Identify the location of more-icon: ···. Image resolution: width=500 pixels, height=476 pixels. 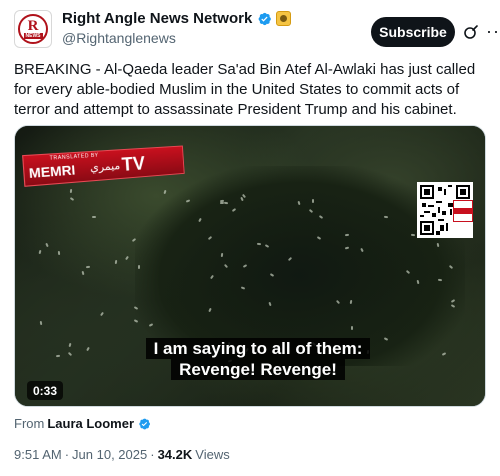
(493, 31).